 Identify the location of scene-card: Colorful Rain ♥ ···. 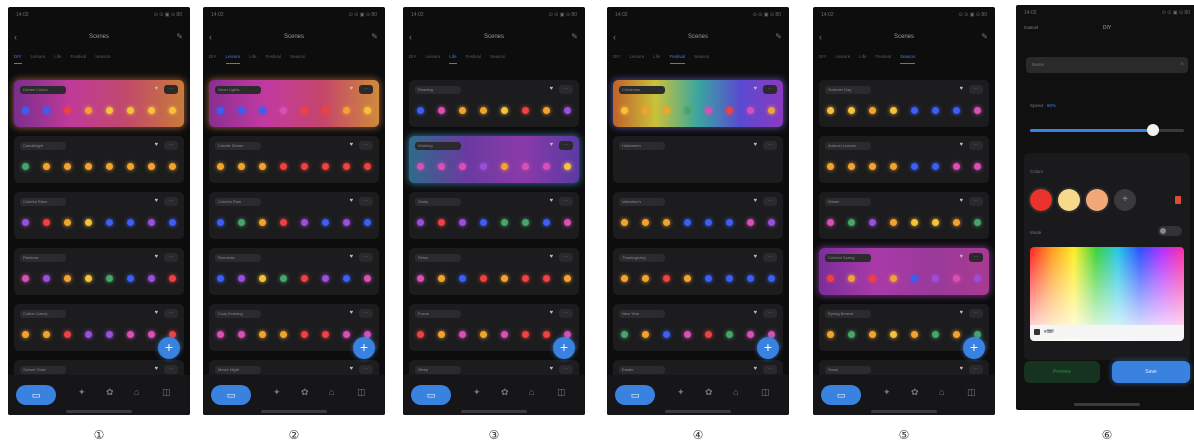
(294, 215).